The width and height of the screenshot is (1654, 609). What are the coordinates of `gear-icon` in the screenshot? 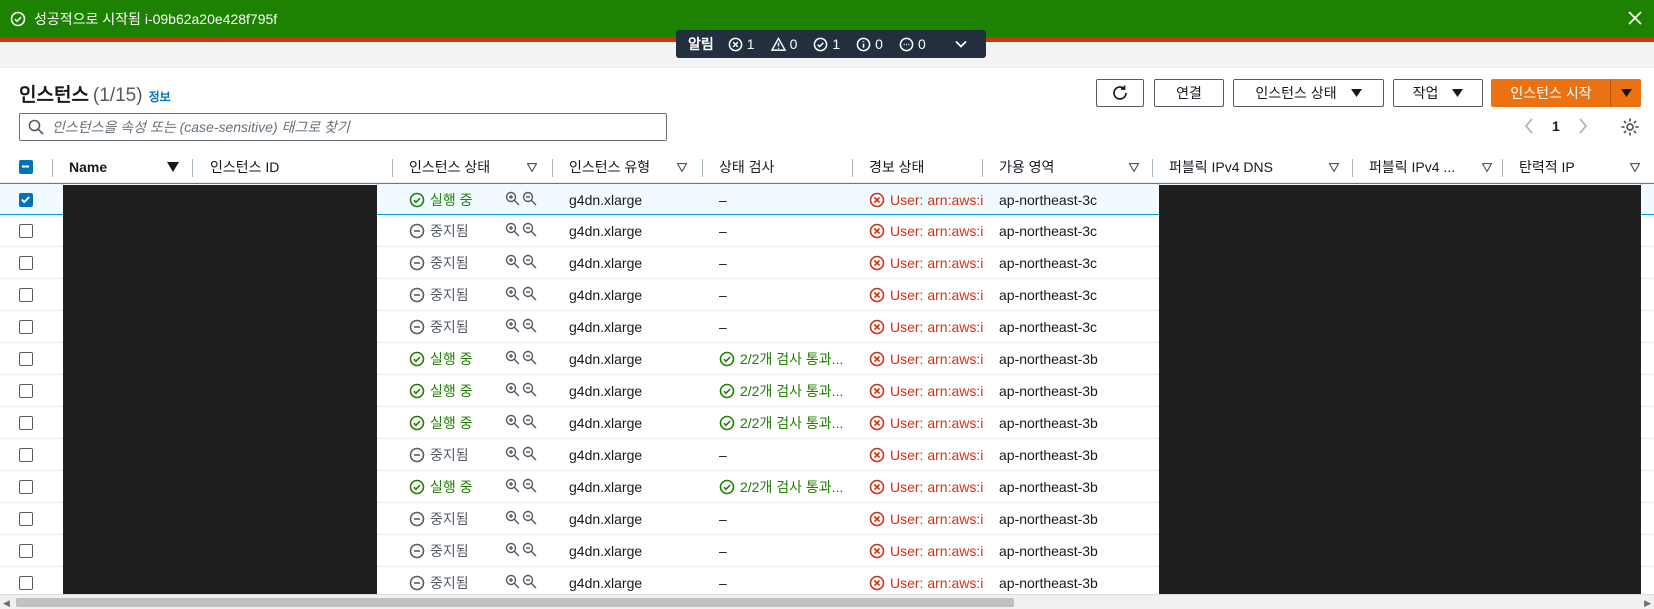 It's located at (1630, 128).